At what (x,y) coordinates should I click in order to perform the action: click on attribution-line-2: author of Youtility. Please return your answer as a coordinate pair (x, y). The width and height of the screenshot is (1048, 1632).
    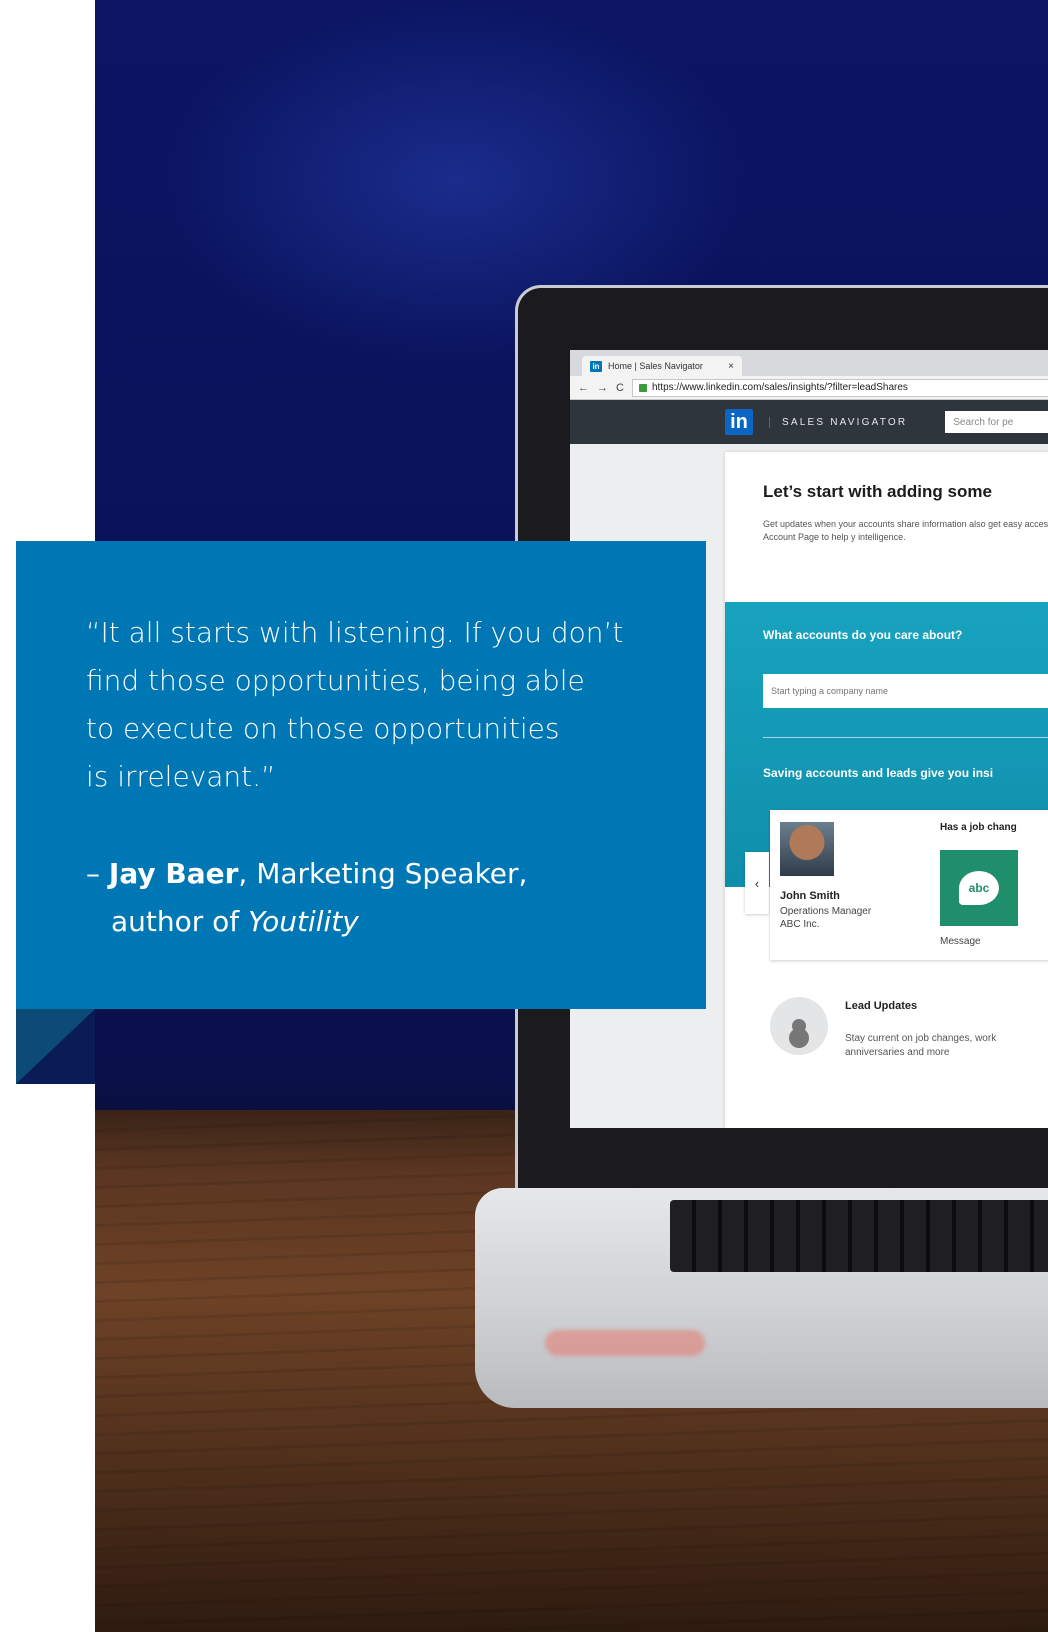
    Looking at the image, I should click on (306, 922).